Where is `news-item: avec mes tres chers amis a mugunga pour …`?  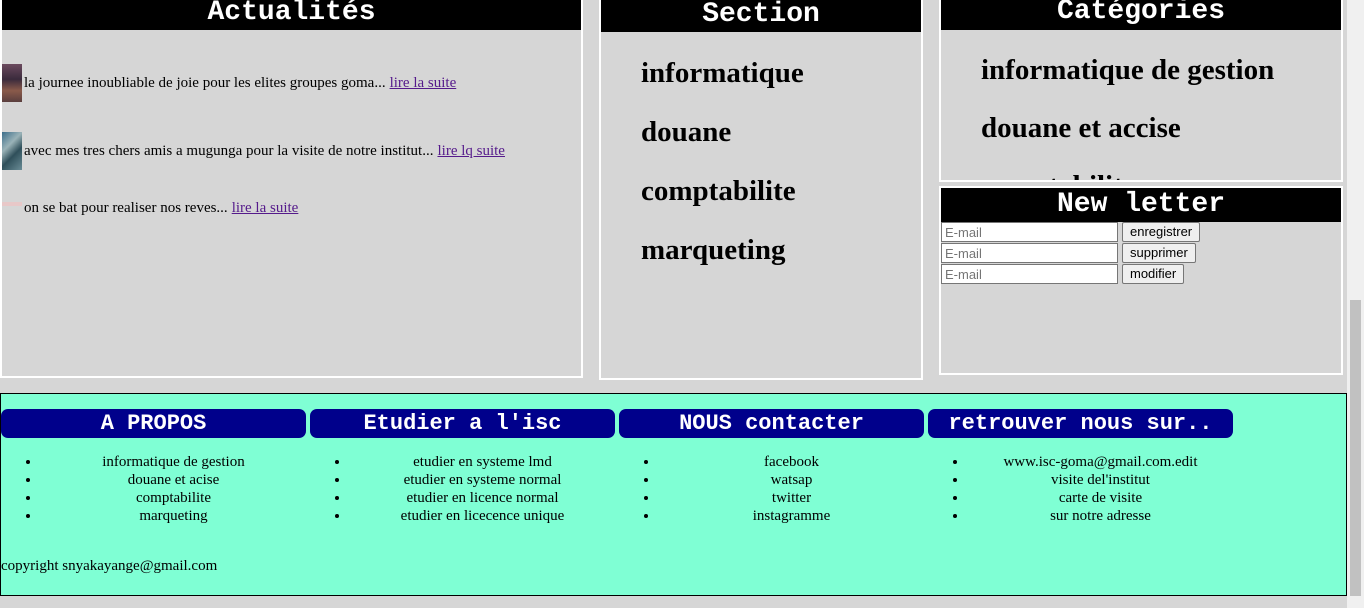
news-item: avec mes tres chers amis a mugunga pour … is located at coordinates (253, 151).